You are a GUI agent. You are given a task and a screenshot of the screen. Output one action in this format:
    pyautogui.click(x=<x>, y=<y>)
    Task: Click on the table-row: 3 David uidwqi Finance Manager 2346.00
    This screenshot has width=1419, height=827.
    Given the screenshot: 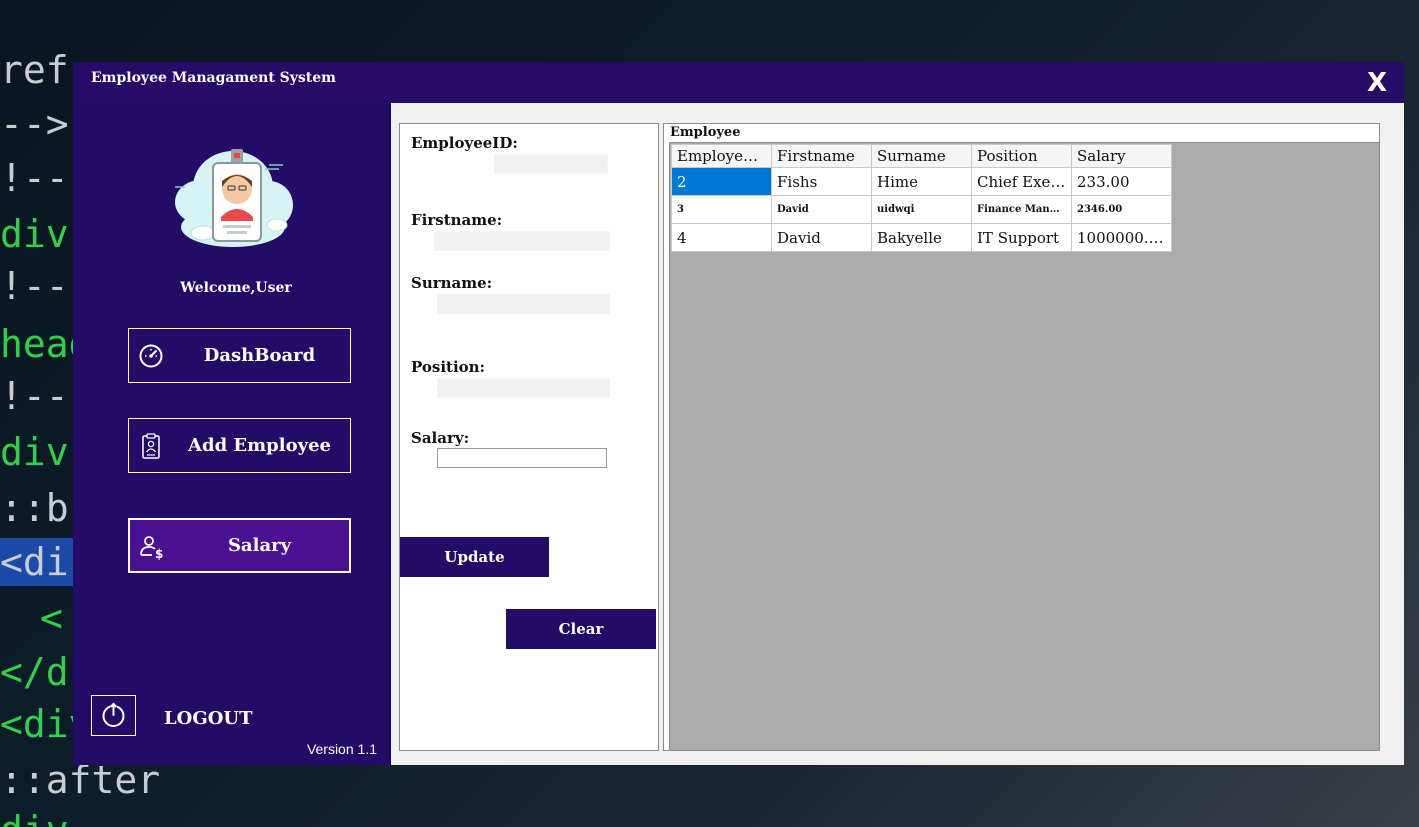 What is the action you would take?
    pyautogui.click(x=921, y=209)
    